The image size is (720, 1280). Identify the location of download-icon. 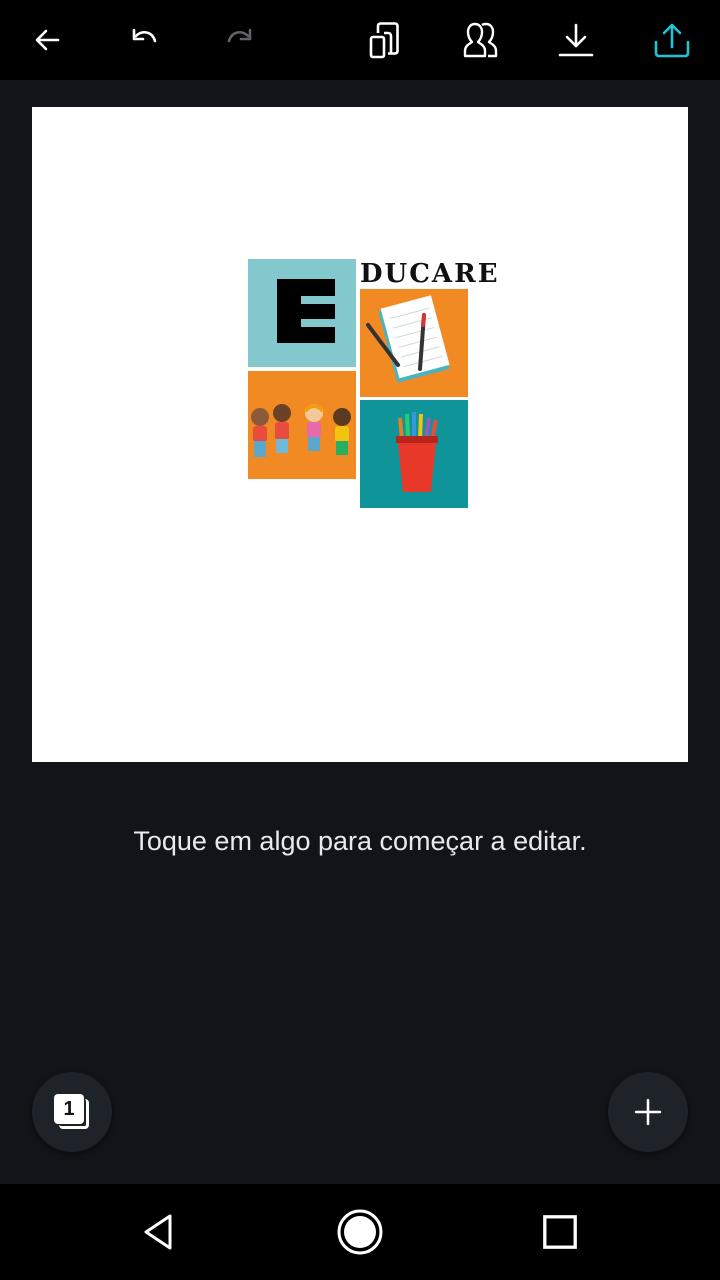
(576, 40).